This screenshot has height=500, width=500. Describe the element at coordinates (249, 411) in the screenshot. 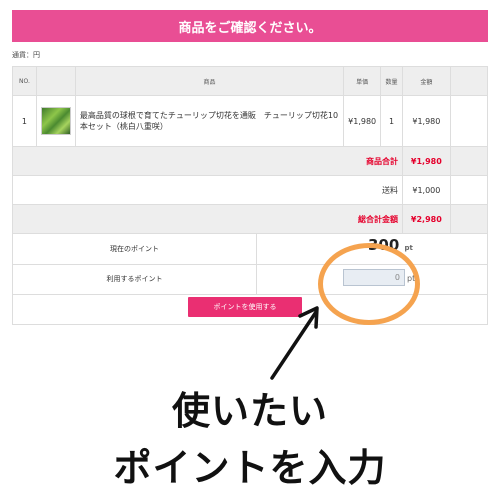

I see `caption-line1: 使いたい` at that location.